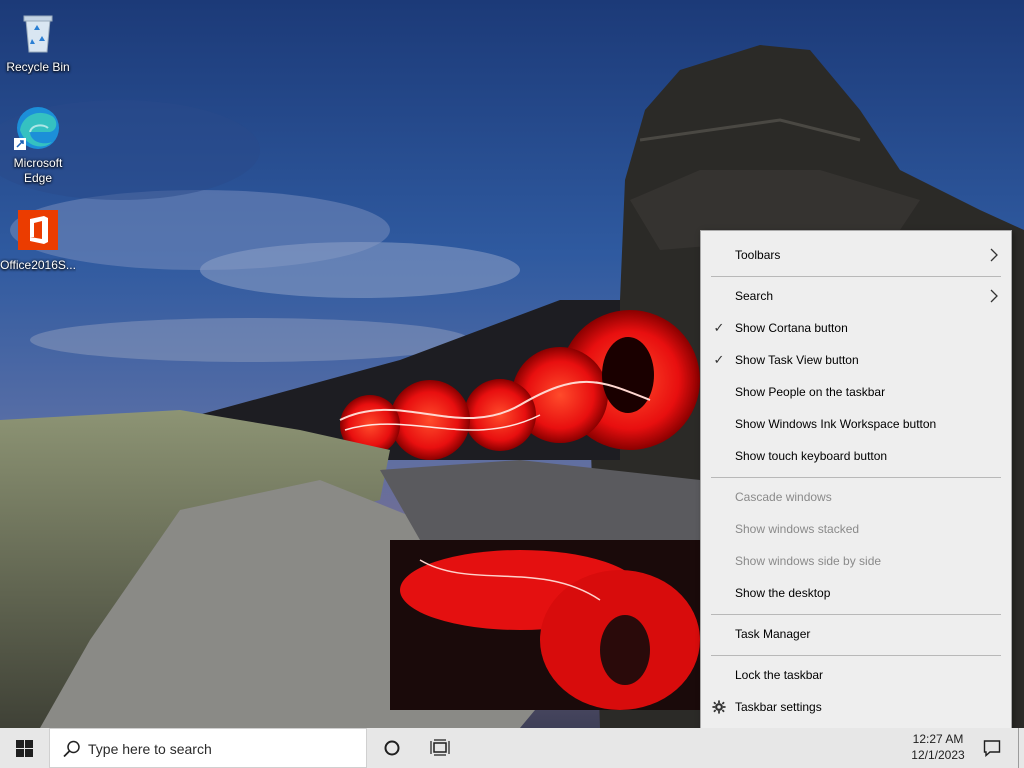 The height and width of the screenshot is (768, 1024). Describe the element at coordinates (856, 634) in the screenshot. I see `menu-item-task-manager: Task Manager` at that location.